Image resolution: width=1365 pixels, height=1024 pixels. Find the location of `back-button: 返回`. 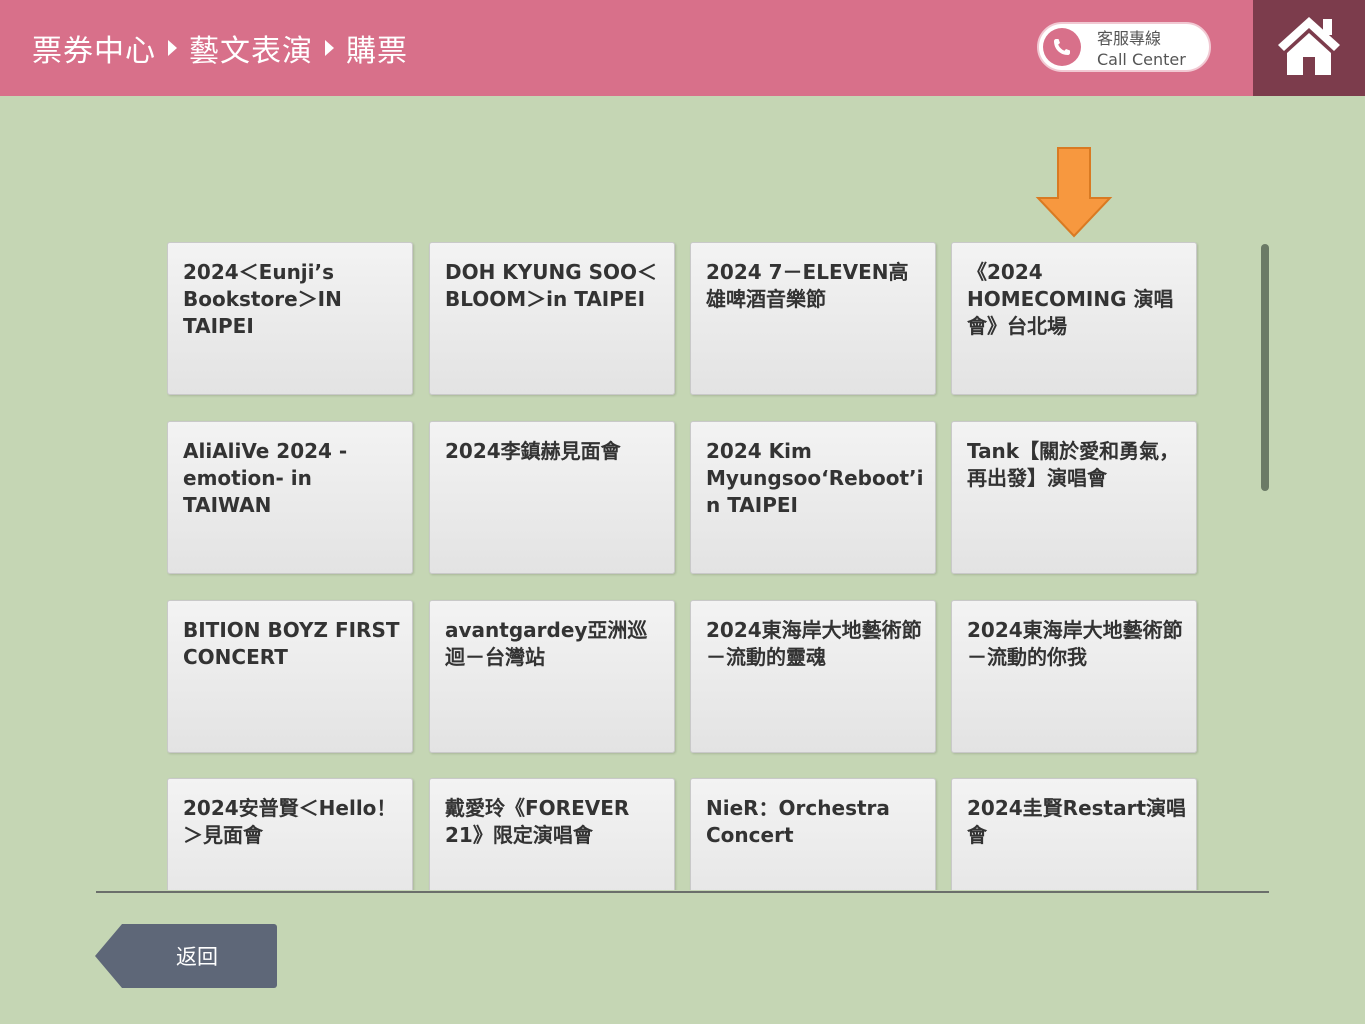

back-button: 返回 is located at coordinates (186, 956).